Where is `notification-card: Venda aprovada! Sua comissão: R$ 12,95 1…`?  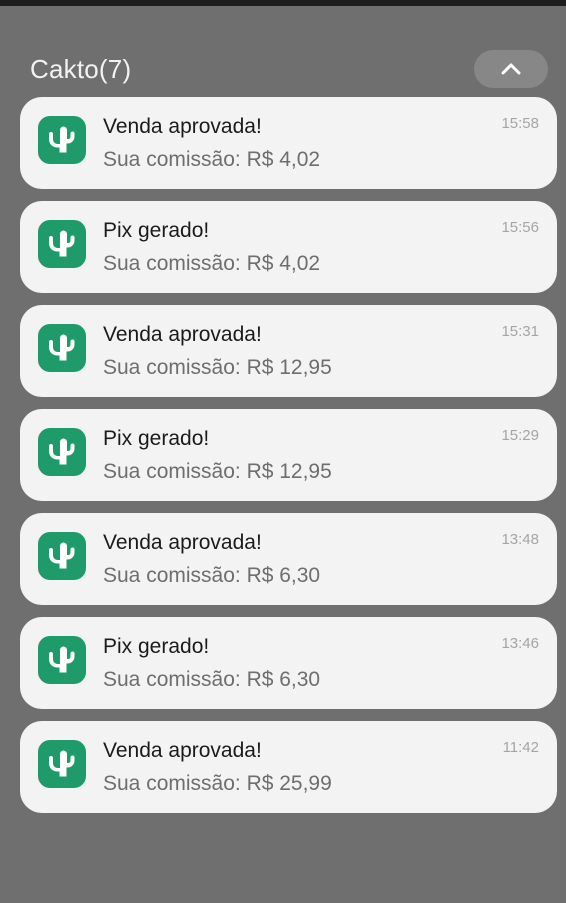
notification-card: Venda aprovada! Sua comissão: R$ 12,95 1… is located at coordinates (288, 351).